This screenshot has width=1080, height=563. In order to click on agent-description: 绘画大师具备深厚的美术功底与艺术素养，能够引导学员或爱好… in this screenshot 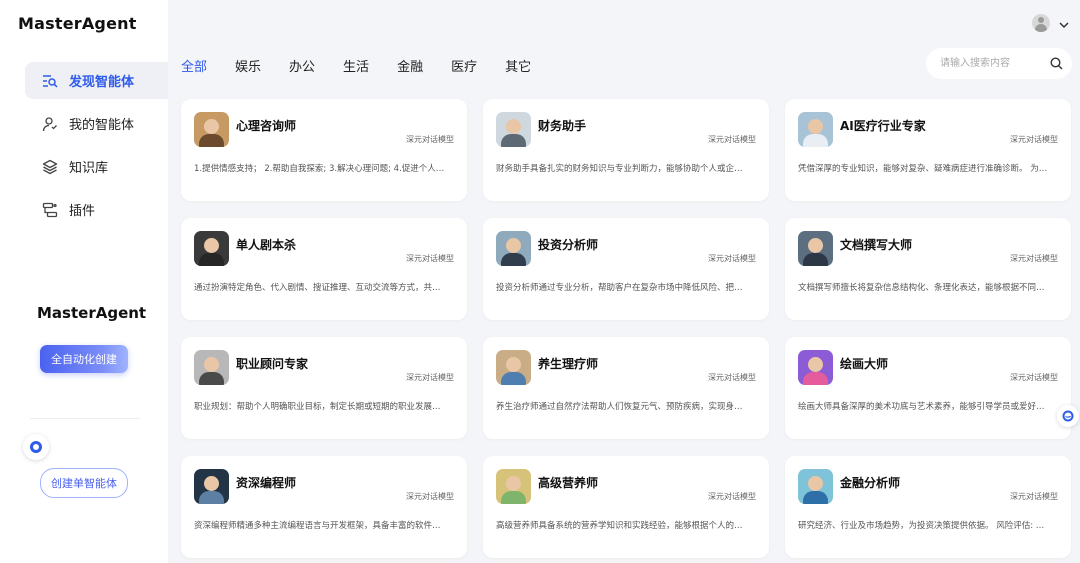, I will do `click(921, 407)`.